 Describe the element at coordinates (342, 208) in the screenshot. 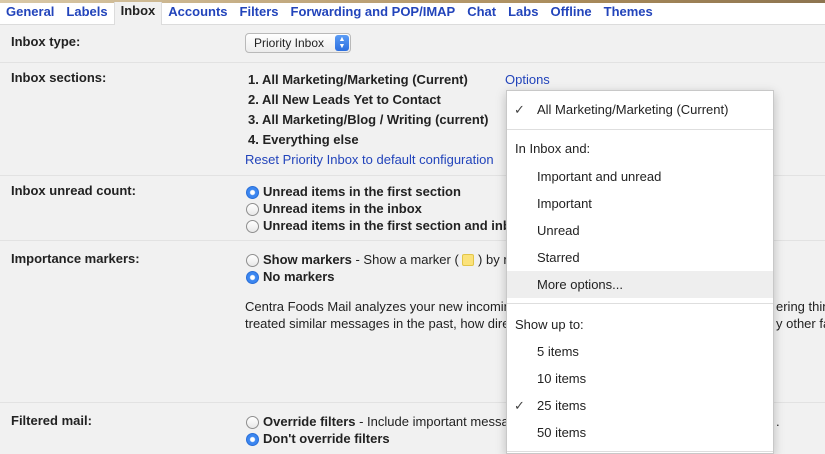

I see `unread-inbox-label: Unread items in the inbox` at that location.